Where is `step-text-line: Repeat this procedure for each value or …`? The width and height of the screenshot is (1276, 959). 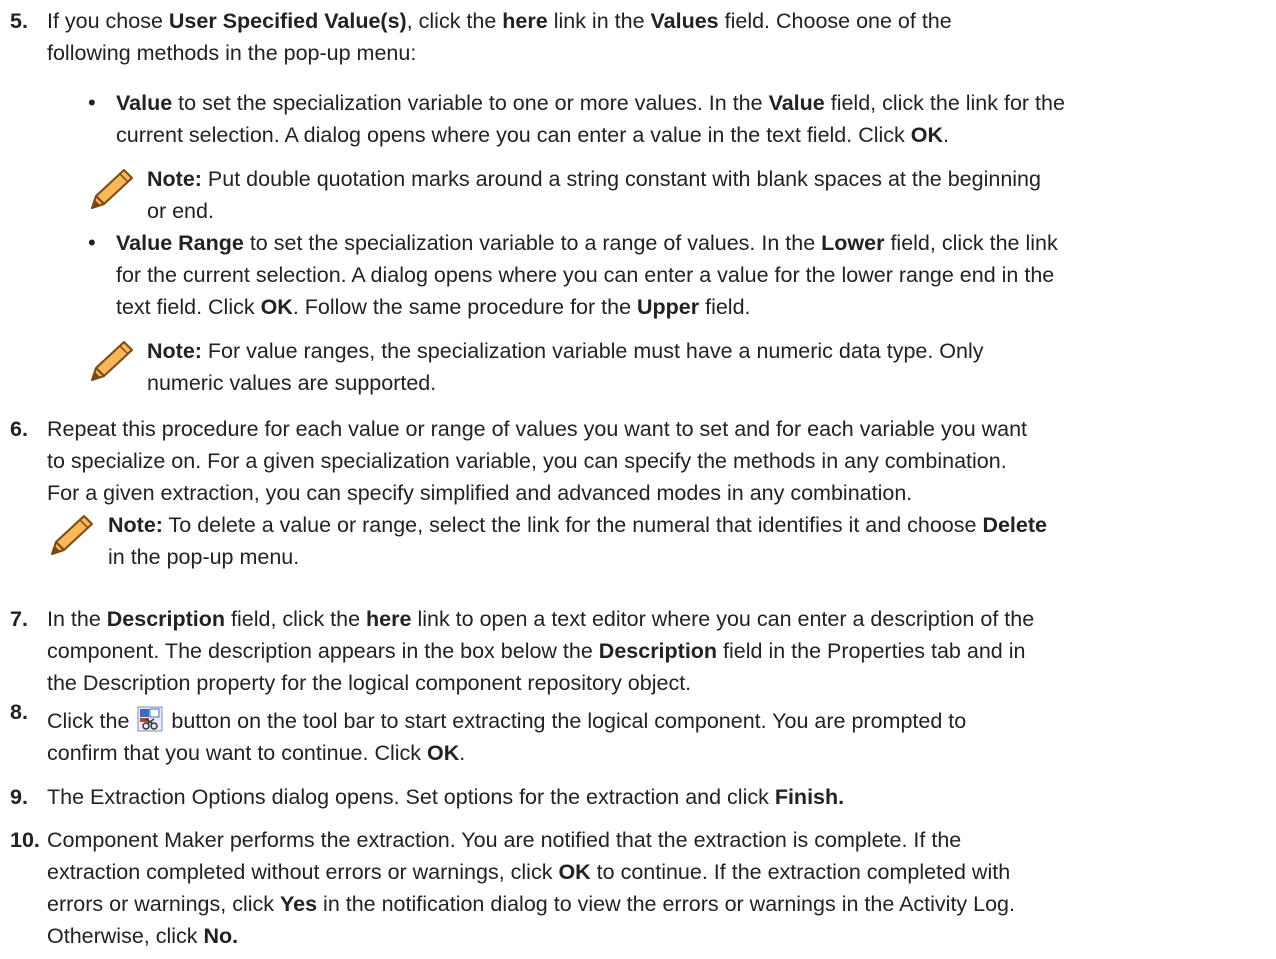 step-text-line: Repeat this procedure for each value or … is located at coordinates (537, 429).